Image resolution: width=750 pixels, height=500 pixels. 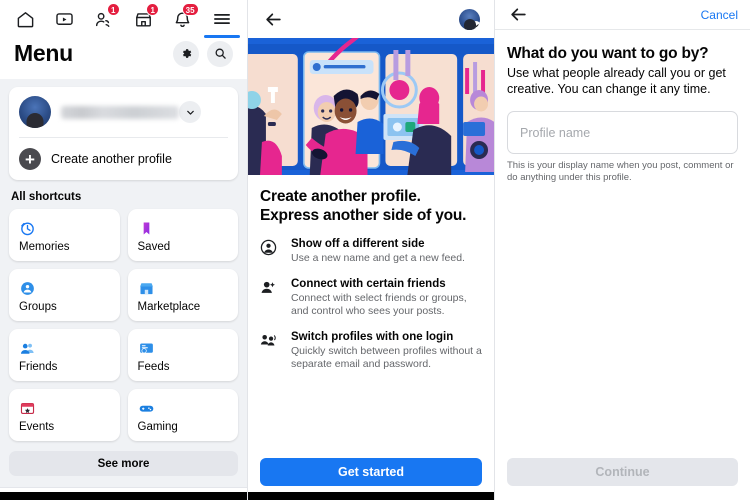 What do you see at coordinates (371, 19) in the screenshot?
I see `intro-top-bar` at bounding box center [371, 19].